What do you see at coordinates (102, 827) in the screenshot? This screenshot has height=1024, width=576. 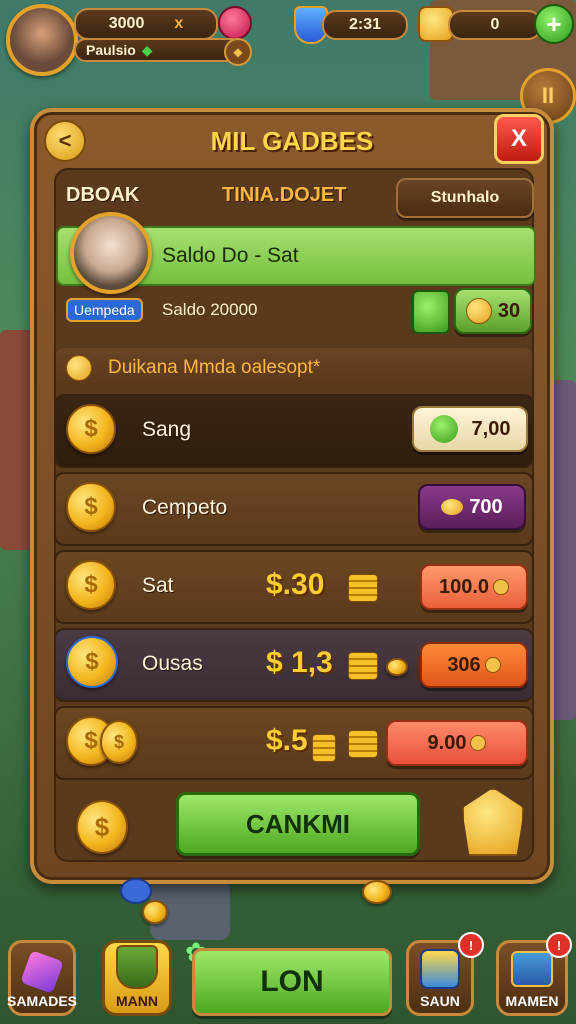 I see `footer-coin-icon: $` at bounding box center [102, 827].